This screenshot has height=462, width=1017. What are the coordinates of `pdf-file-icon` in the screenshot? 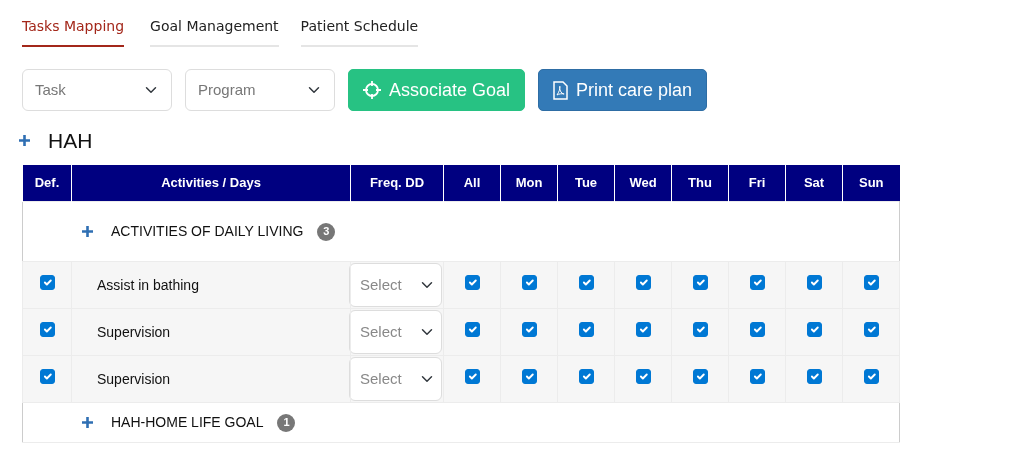 It's located at (561, 90).